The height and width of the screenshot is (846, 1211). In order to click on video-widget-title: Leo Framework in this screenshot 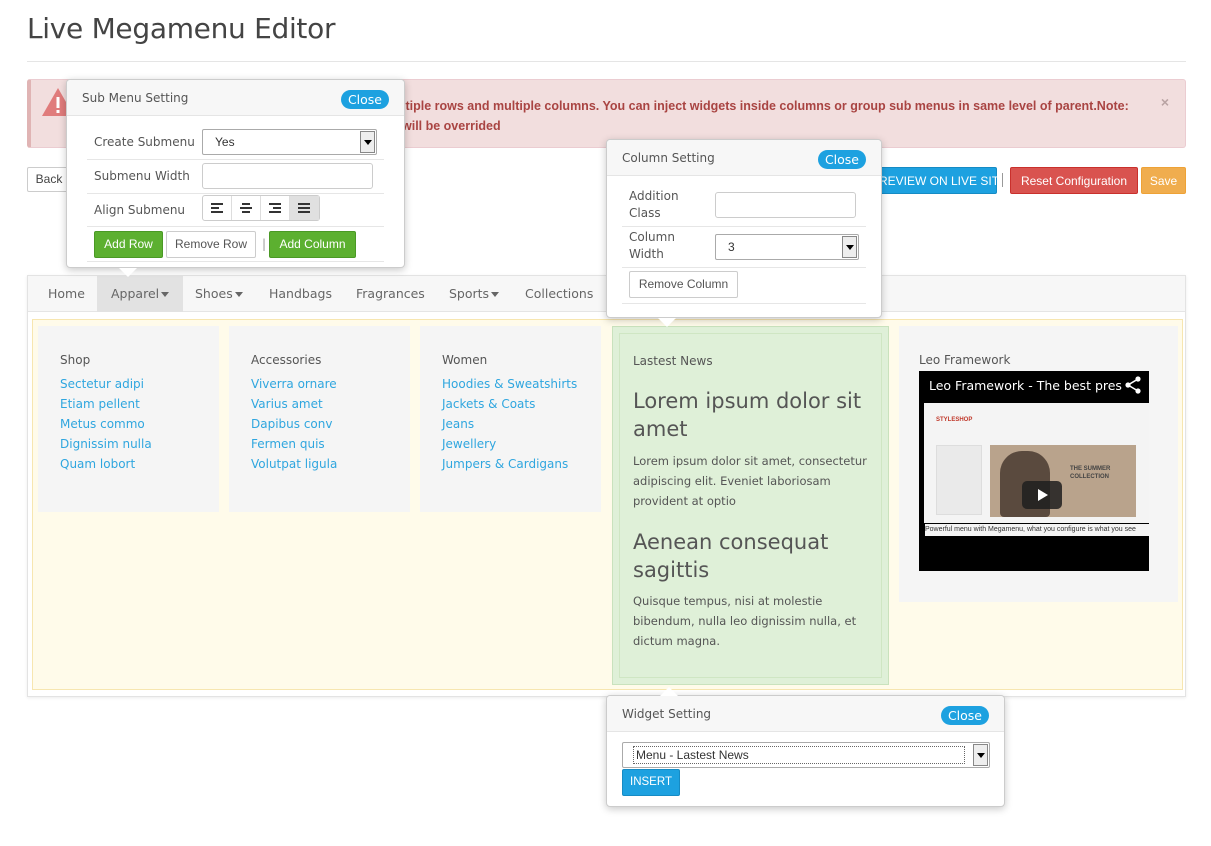, I will do `click(965, 360)`.